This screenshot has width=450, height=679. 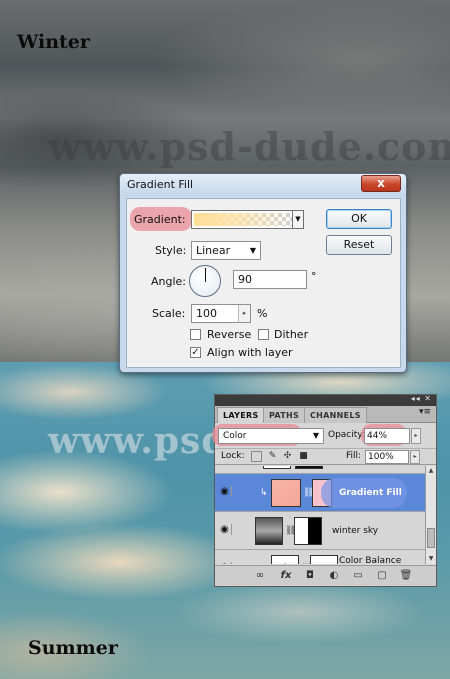 What do you see at coordinates (334, 576) in the screenshot?
I see `adjustment-icon: ◐` at bounding box center [334, 576].